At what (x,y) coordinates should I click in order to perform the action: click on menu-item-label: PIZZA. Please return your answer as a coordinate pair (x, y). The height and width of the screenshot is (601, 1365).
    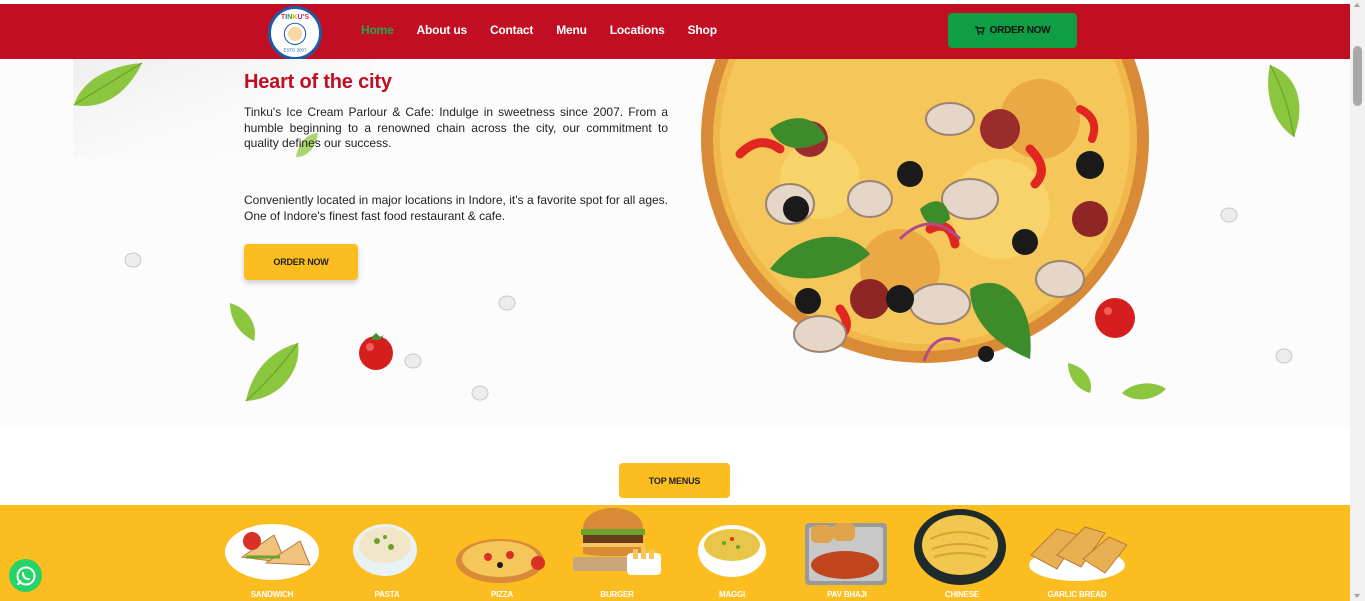
    Looking at the image, I should click on (502, 594).